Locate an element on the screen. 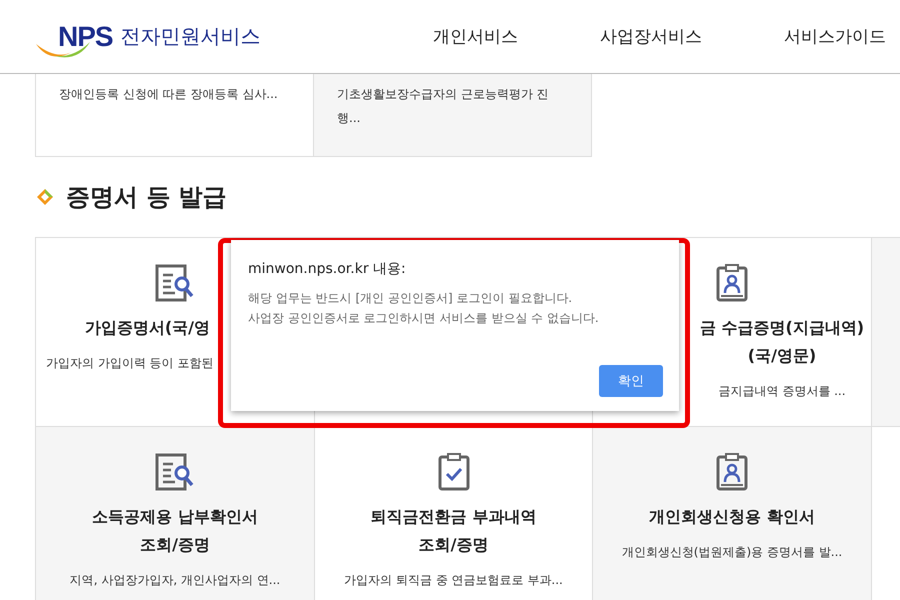 The image size is (900, 600). section-title: 증명서 등 발급 is located at coordinates (146, 197).